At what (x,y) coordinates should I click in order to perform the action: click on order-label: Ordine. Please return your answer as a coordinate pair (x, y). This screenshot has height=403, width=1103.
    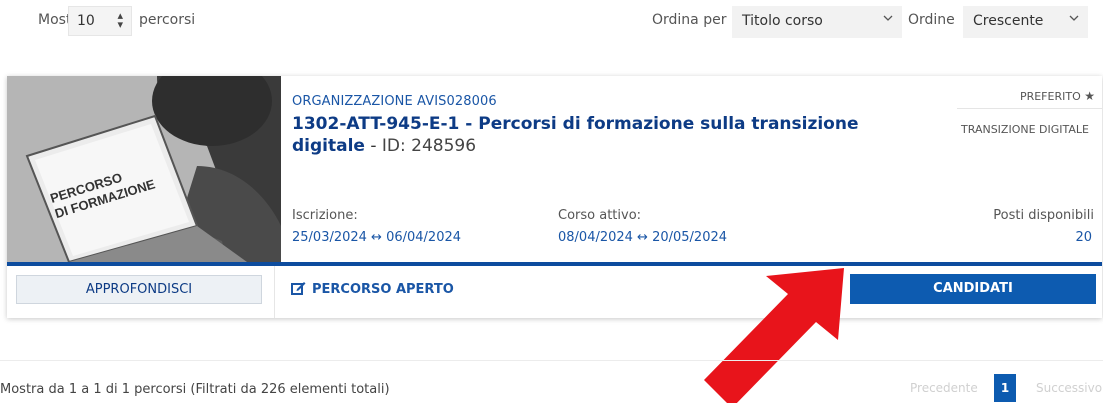
    Looking at the image, I should click on (931, 20).